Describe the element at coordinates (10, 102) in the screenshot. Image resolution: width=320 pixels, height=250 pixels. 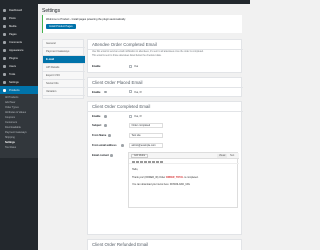
I see `submenu-item: Add New` at that location.